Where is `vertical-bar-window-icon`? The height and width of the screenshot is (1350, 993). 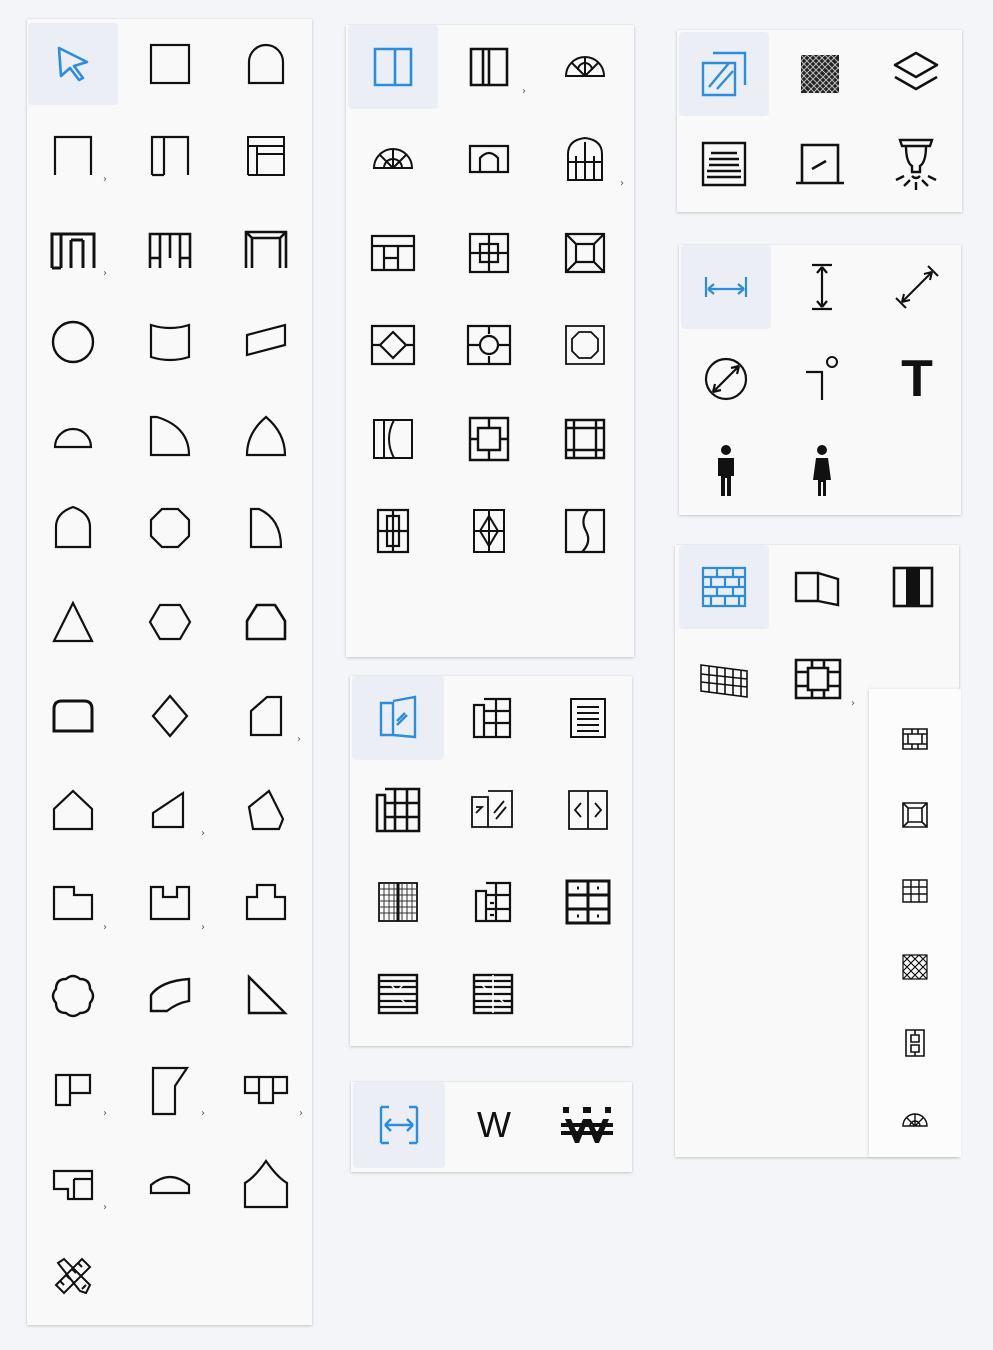 vertical-bar-window-icon is located at coordinates (393, 531).